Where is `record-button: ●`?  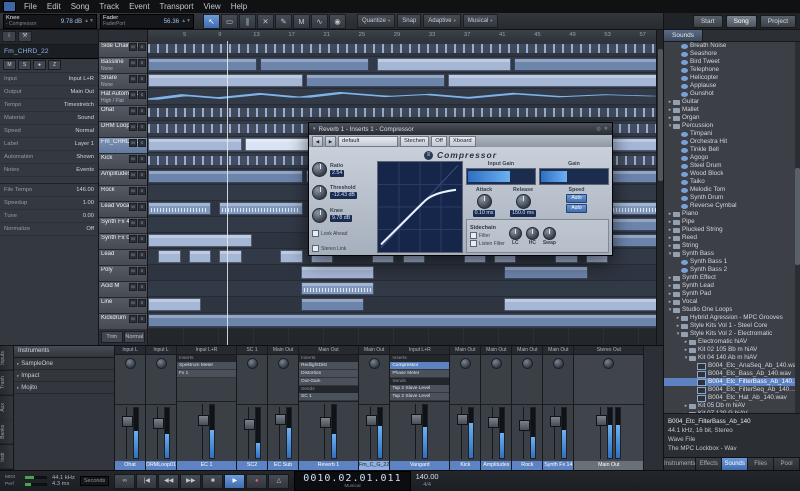
record-button: ● is located at coordinates (257, 481).